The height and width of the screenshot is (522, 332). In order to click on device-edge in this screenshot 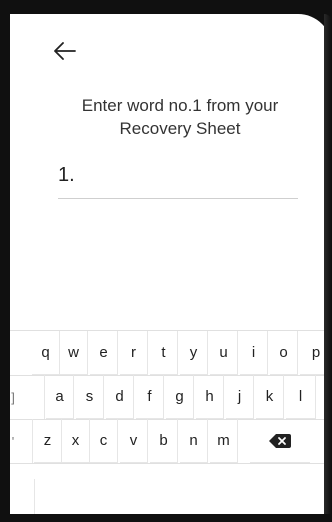, I will do `click(328, 264)`.